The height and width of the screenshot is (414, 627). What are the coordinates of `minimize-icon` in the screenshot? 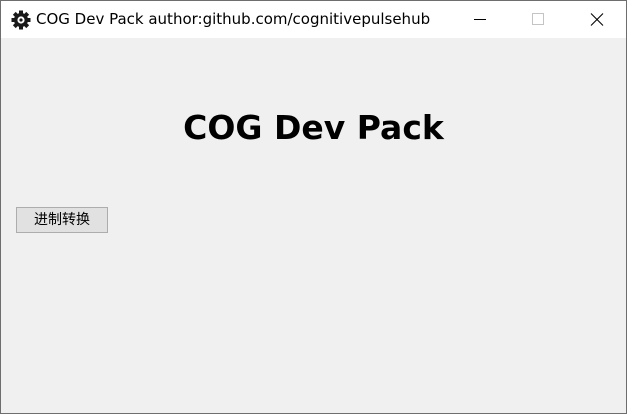 It's located at (480, 19).